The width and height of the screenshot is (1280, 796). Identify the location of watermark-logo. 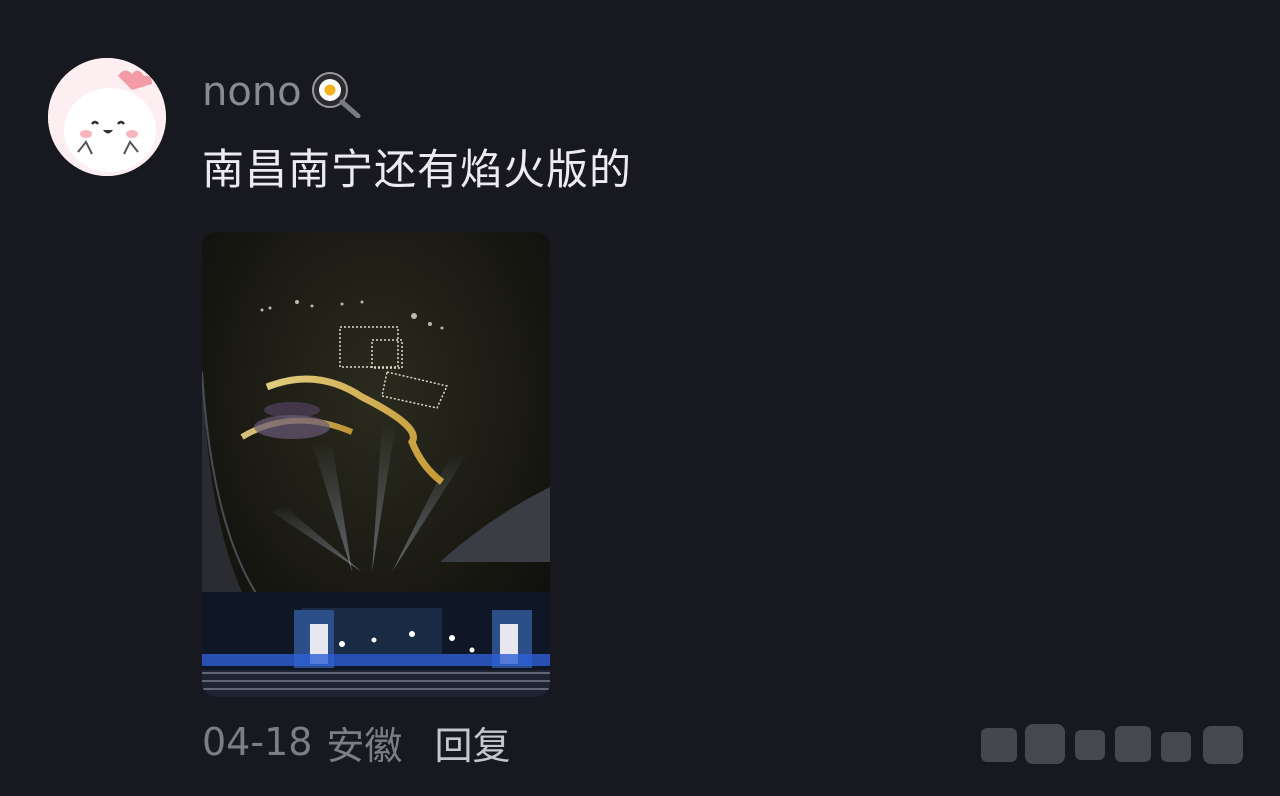
(1112, 744).